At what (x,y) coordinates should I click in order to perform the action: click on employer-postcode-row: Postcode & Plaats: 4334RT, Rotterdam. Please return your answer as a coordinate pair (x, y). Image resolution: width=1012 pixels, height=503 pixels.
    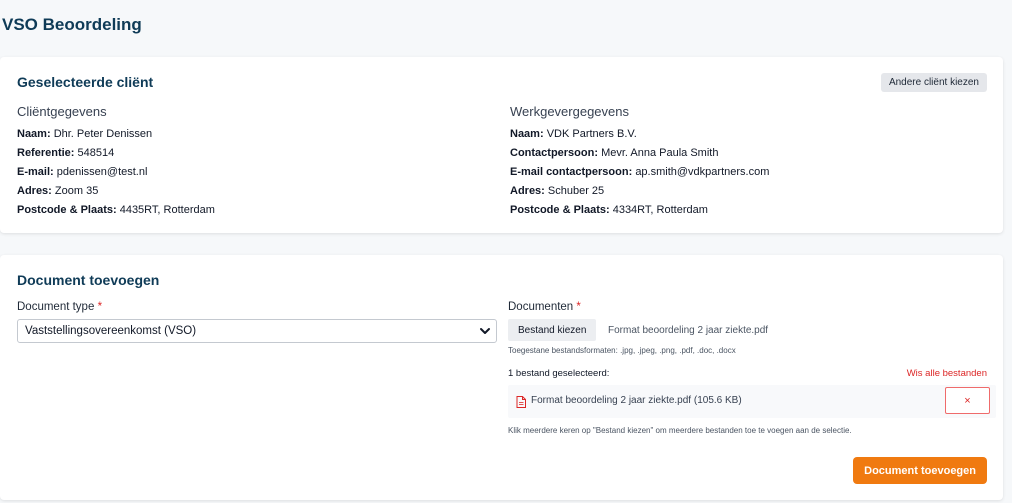
    Looking at the image, I should click on (639, 210).